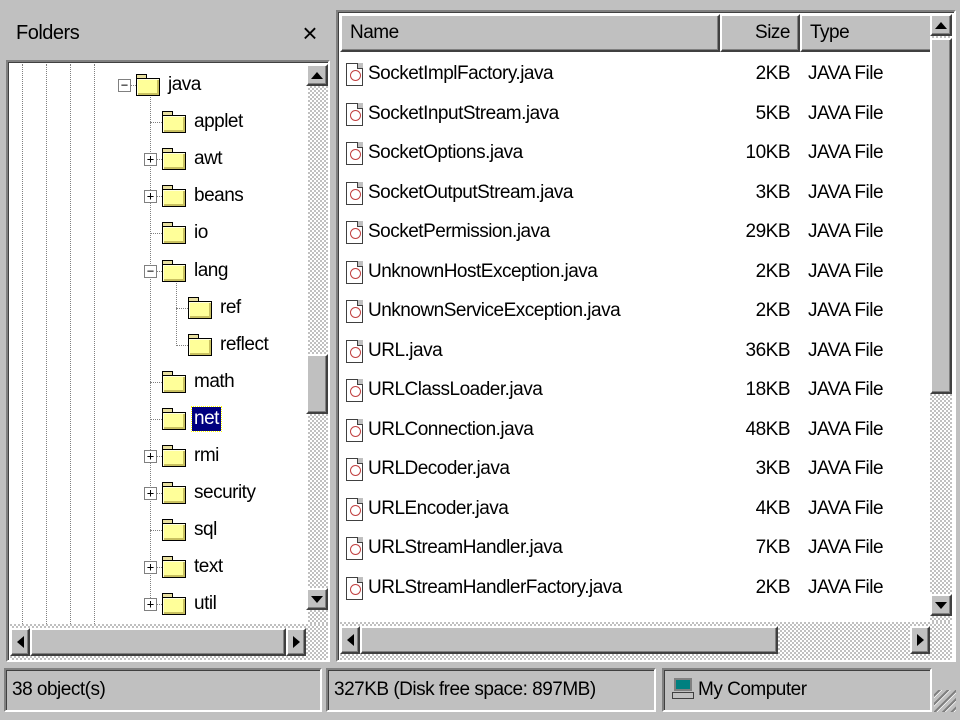 This screenshot has height=720, width=960. What do you see at coordinates (438, 508) in the screenshot?
I see `file-name: URLEncoder.java` at bounding box center [438, 508].